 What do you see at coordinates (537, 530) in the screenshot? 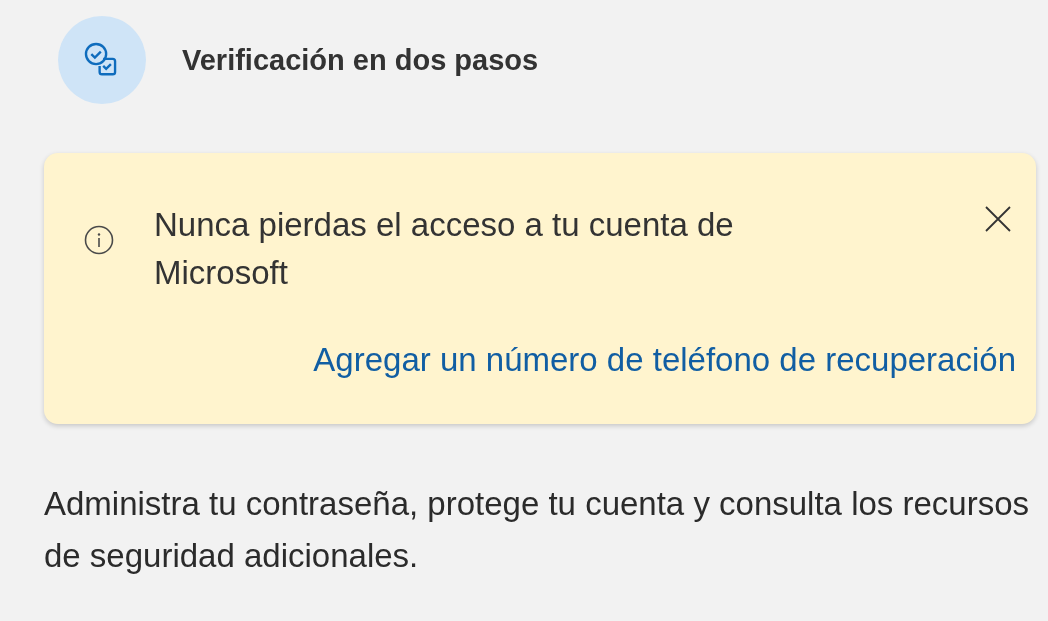
I see `description-text: Administra tu contraseña, protege tu cuenta y consulta los recursos de seguridad adicionales.` at bounding box center [537, 530].